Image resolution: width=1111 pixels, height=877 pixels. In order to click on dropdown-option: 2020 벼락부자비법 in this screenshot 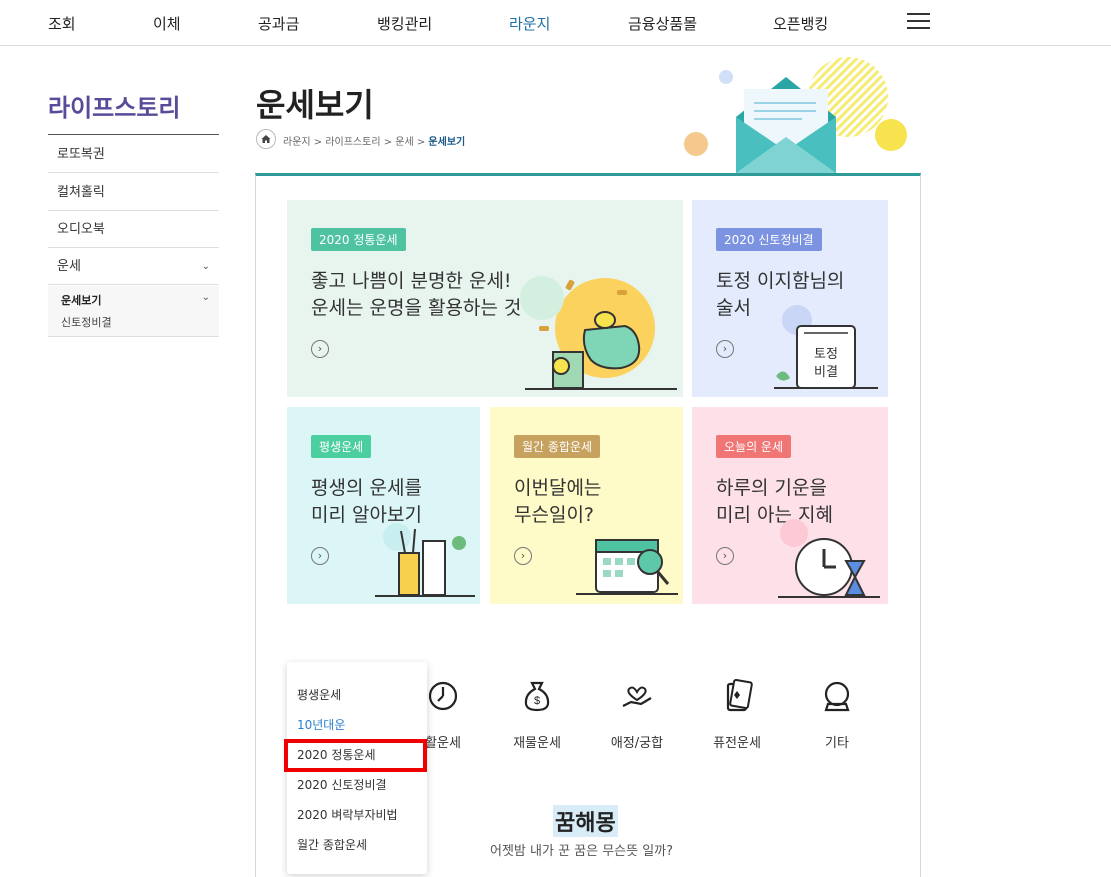, I will do `click(347, 814)`.